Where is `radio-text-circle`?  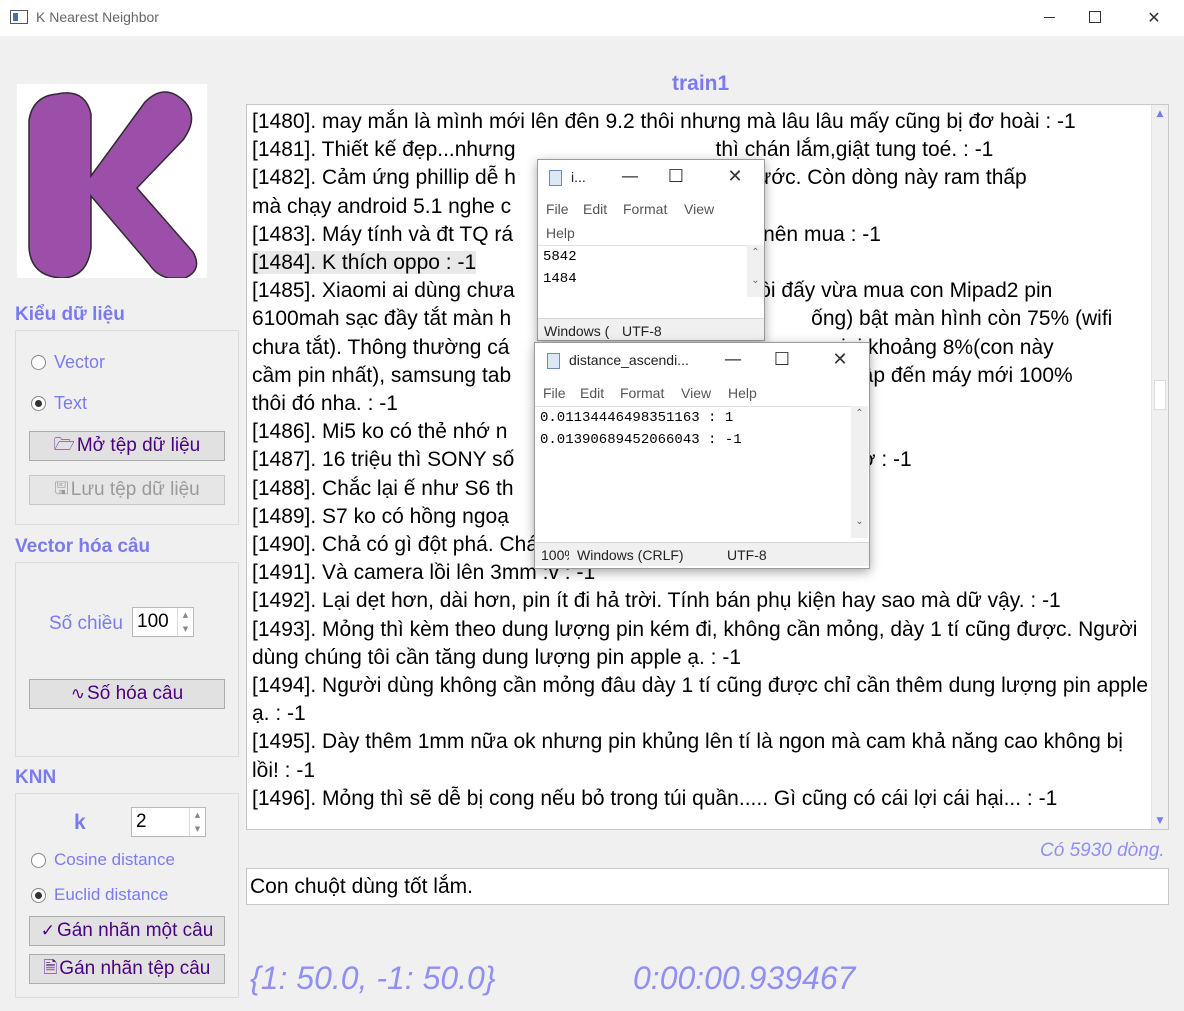
radio-text-circle is located at coordinates (38, 403).